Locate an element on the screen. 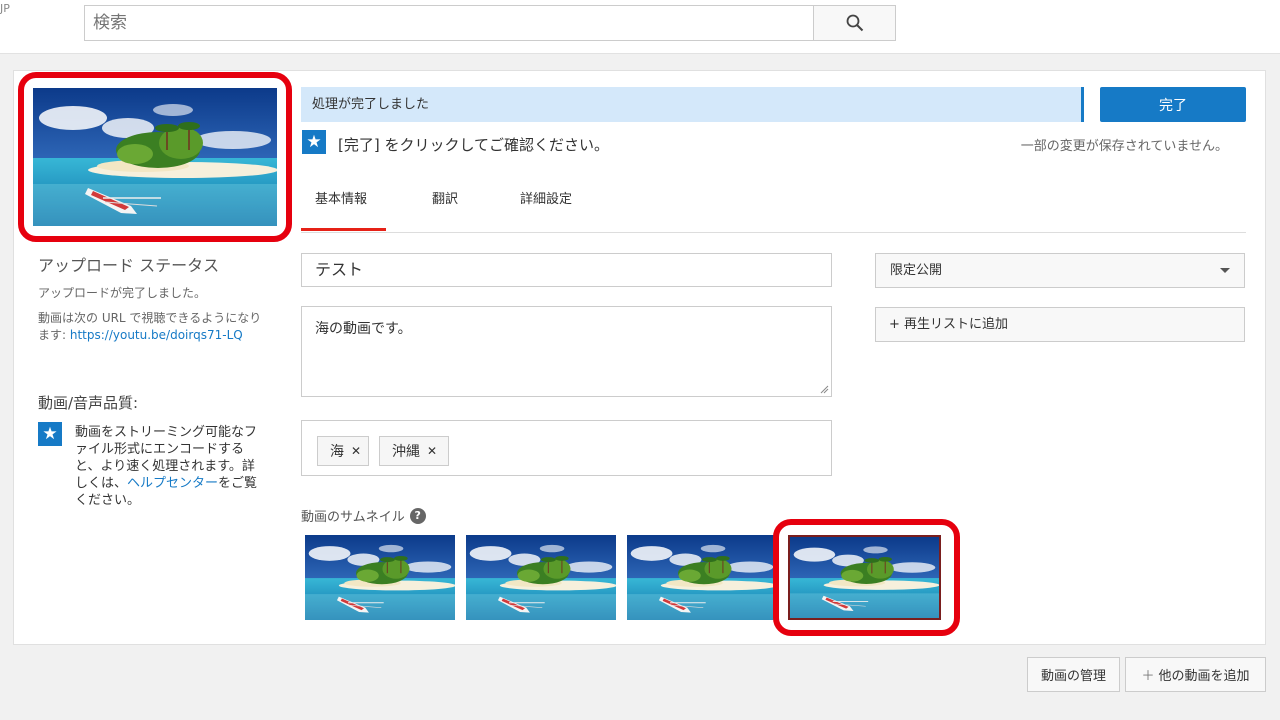  help-icon: ? is located at coordinates (417, 515).